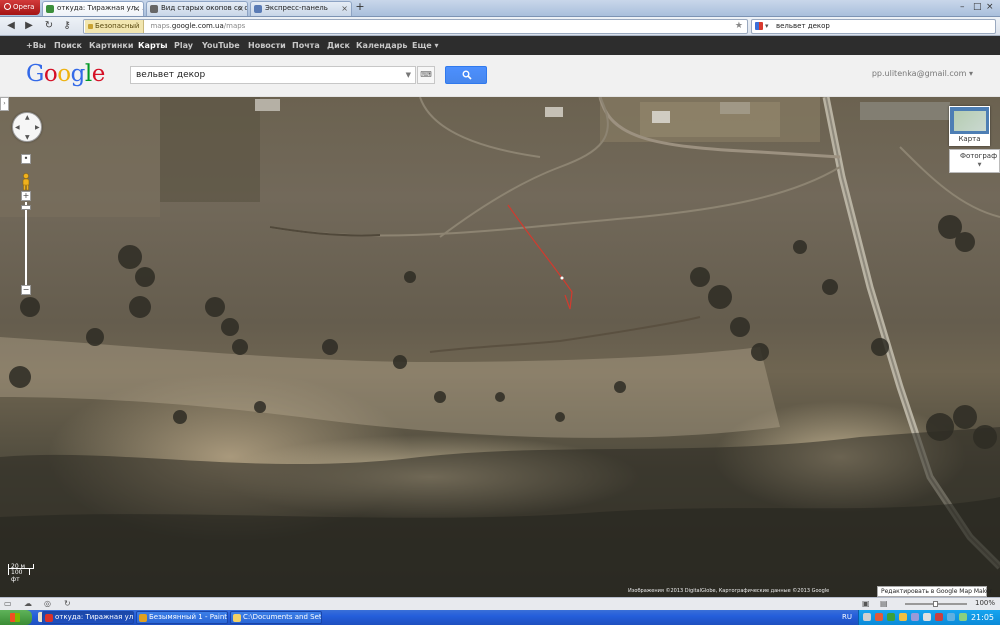 The width and height of the screenshot is (1000, 625). Describe the element at coordinates (26, 207) in the screenshot. I see `zoom-slider-thumb` at that location.